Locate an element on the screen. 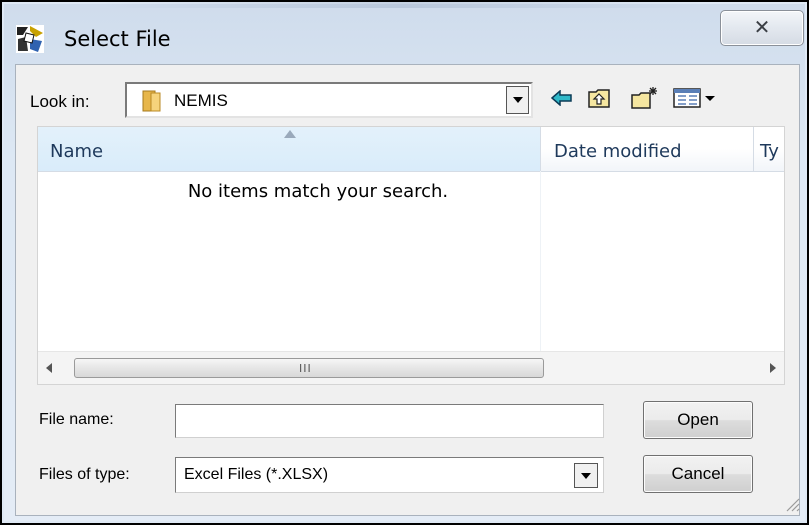  new-folder-icon is located at coordinates (644, 98).